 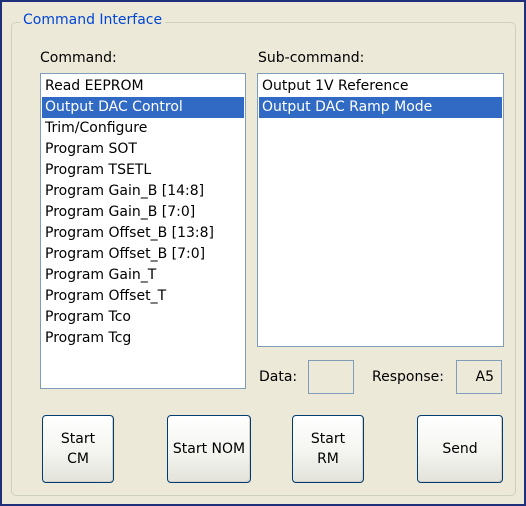 I want to click on start-nom-button: Start NOM, so click(x=209, y=449).